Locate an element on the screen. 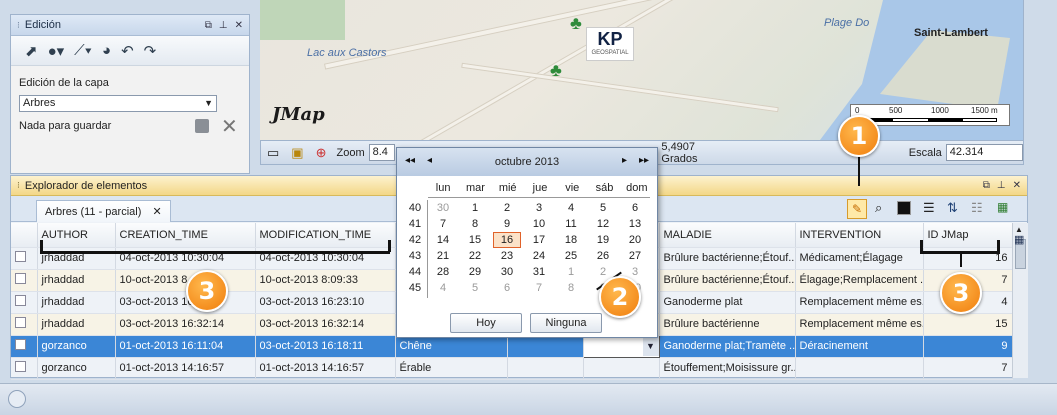  calendar-day: 17 is located at coordinates (539, 240).